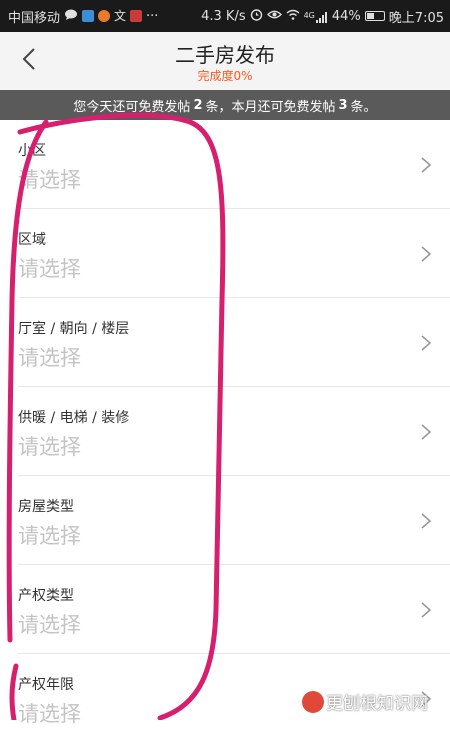 This screenshot has height=743, width=450. What do you see at coordinates (370, 16) in the screenshot?
I see `battery-fill` at bounding box center [370, 16].